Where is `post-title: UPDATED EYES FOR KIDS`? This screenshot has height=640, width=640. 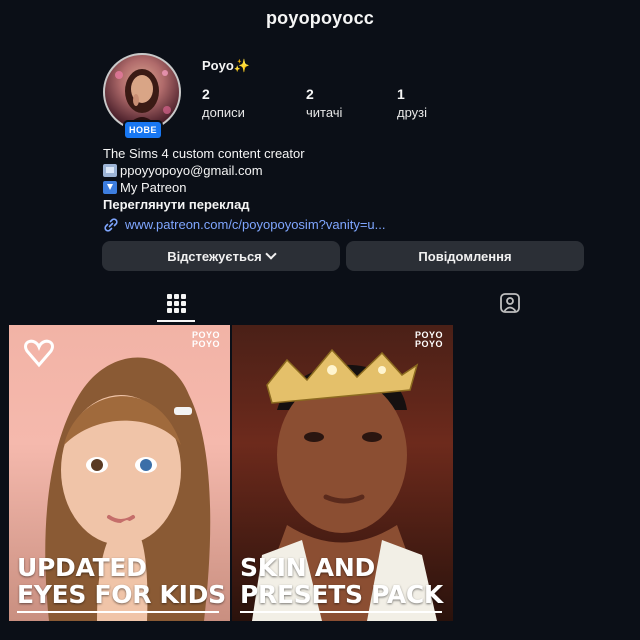
post-title: UPDATED EYES FOR KIDS is located at coordinates (121, 583).